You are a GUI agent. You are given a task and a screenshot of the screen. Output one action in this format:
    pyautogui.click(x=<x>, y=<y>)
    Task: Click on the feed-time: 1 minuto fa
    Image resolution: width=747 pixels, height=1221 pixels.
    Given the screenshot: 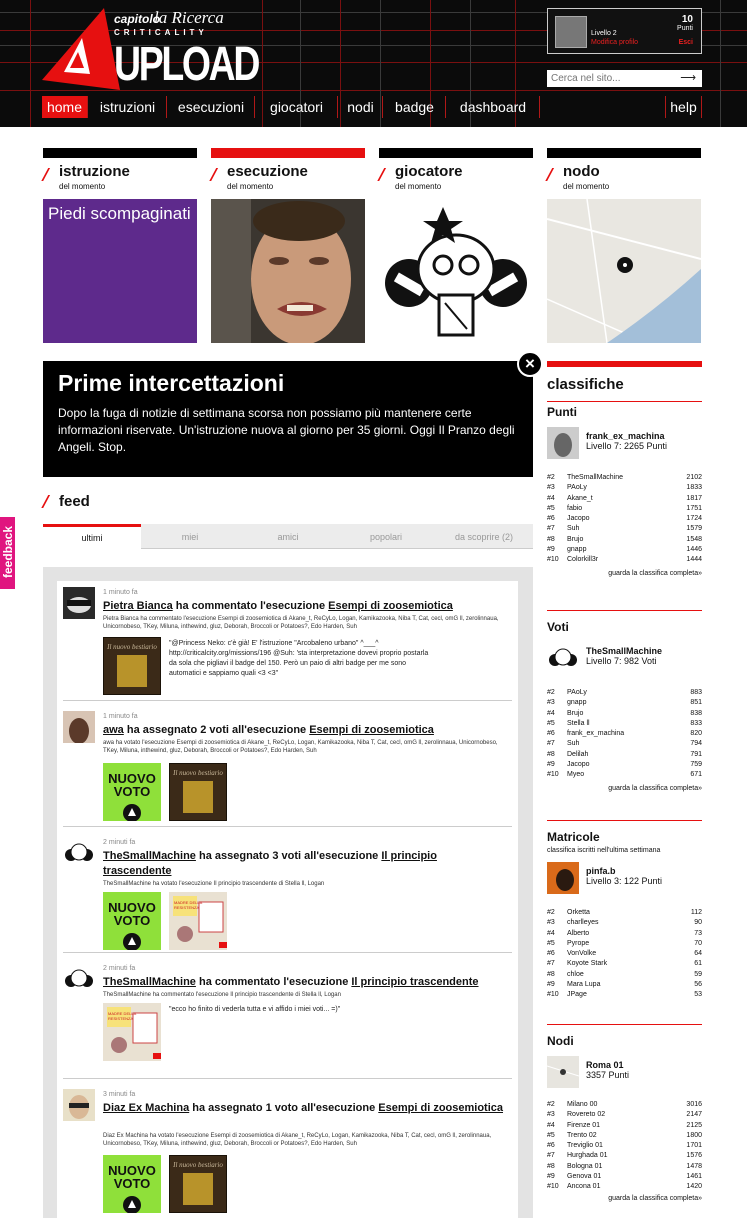 What is the action you would take?
    pyautogui.click(x=120, y=716)
    